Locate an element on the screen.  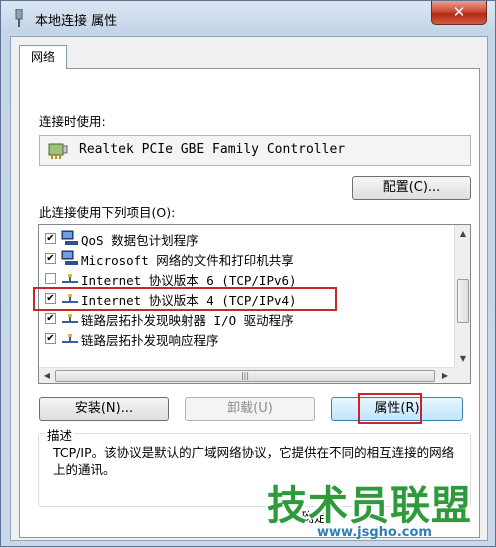
list-item: ✔ QoS 数据包计划程序 is located at coordinates (243, 238).